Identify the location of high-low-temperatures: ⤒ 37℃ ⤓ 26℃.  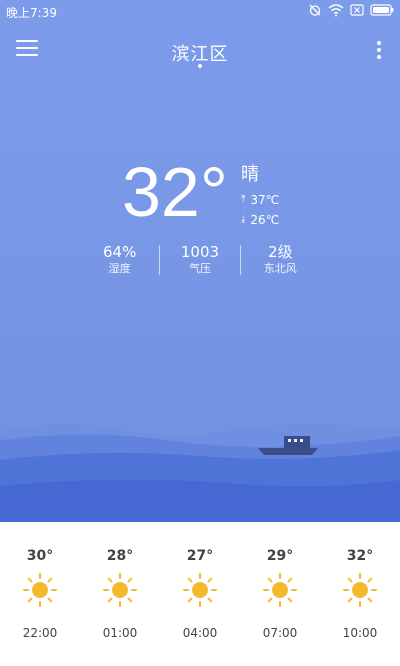
(260, 210).